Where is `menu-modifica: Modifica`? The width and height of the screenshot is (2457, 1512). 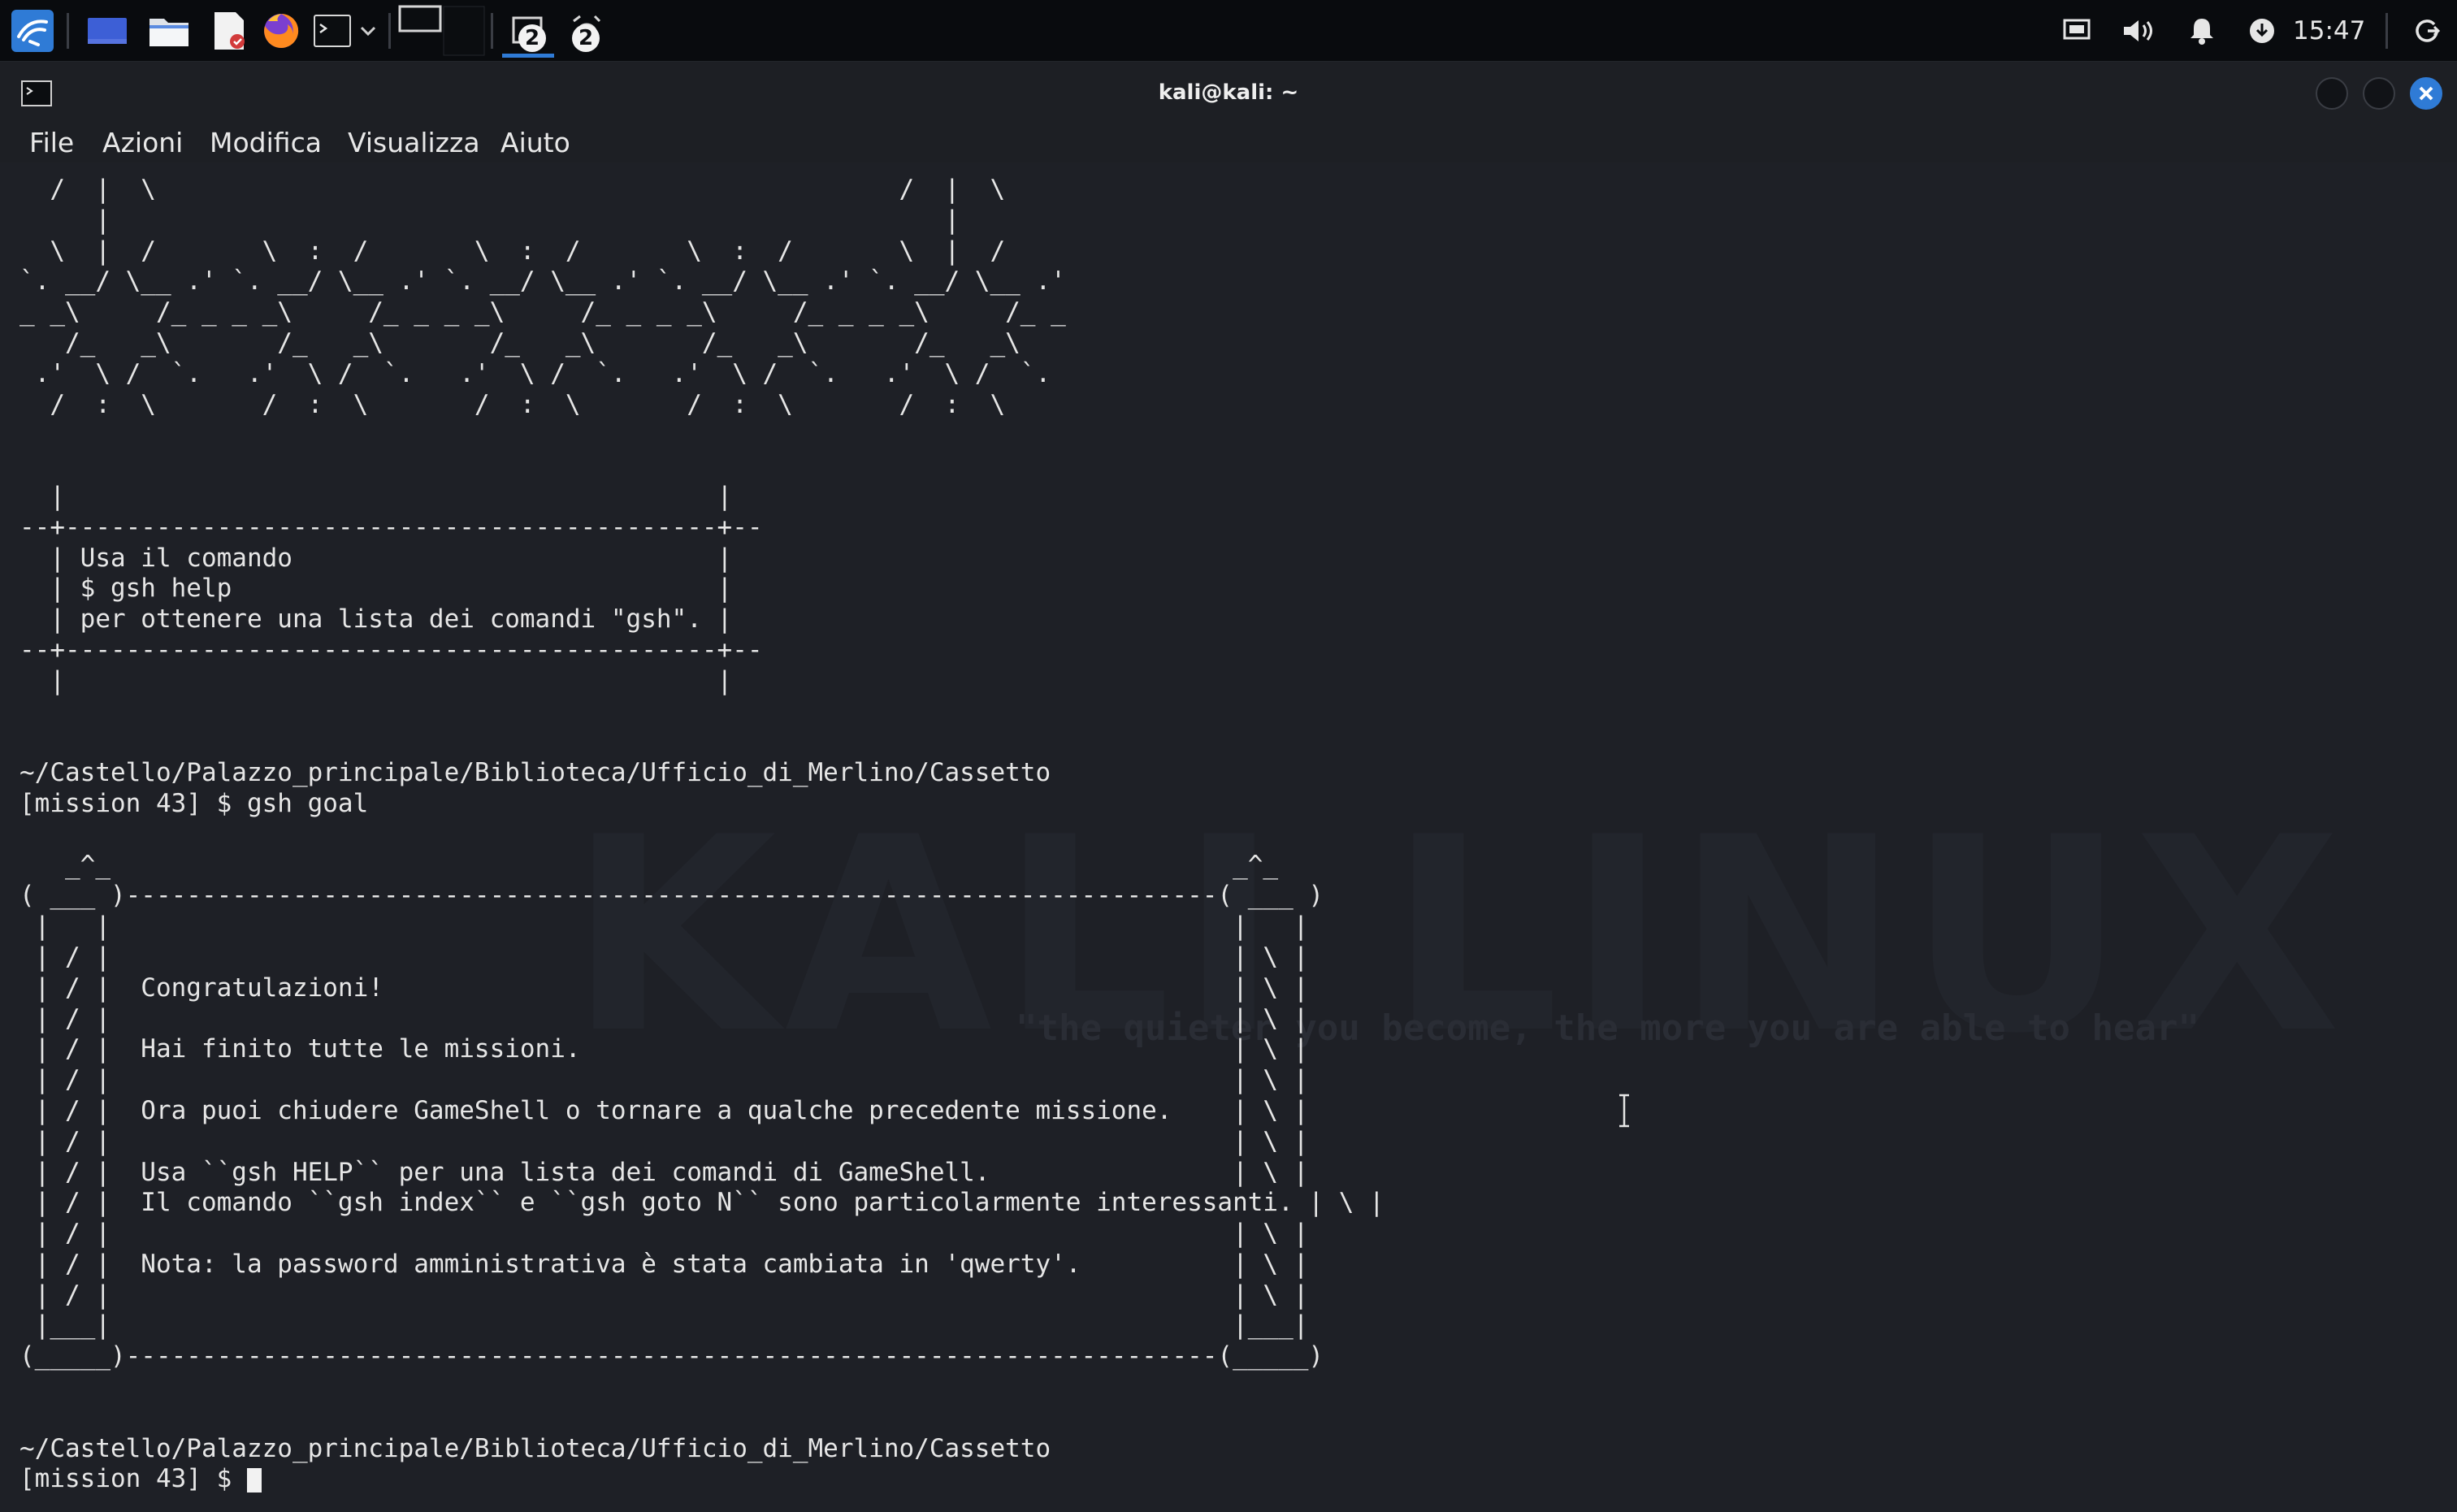
menu-modifica: Modifica is located at coordinates (266, 143).